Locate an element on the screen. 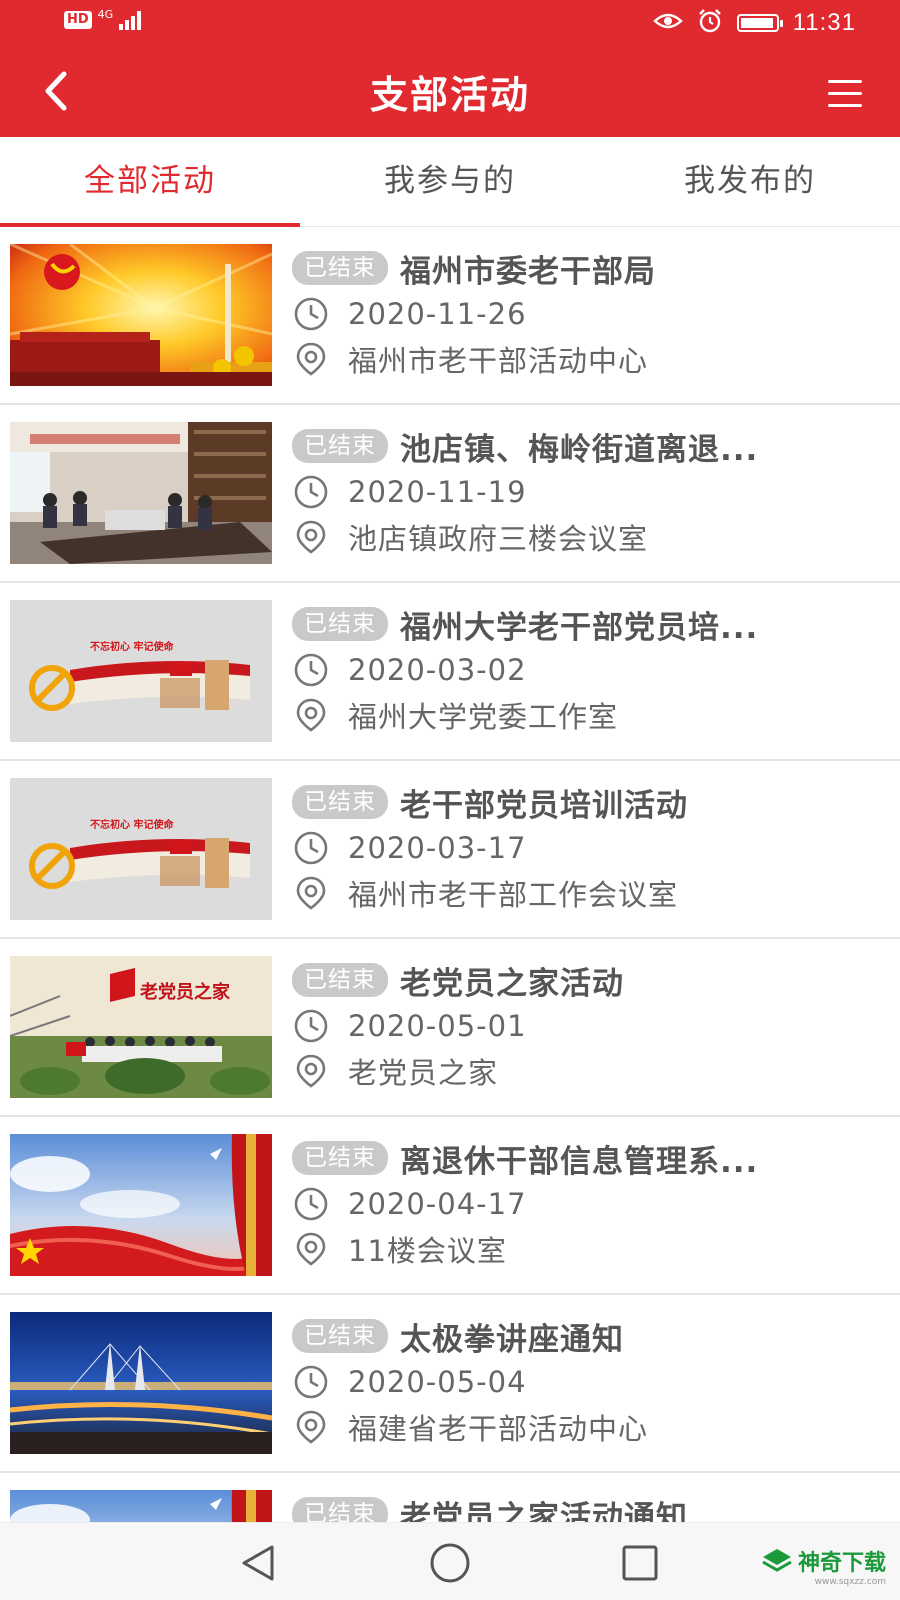  system-nav-bar: 神奇下载 www.sqxzz.com is located at coordinates (450, 1561).